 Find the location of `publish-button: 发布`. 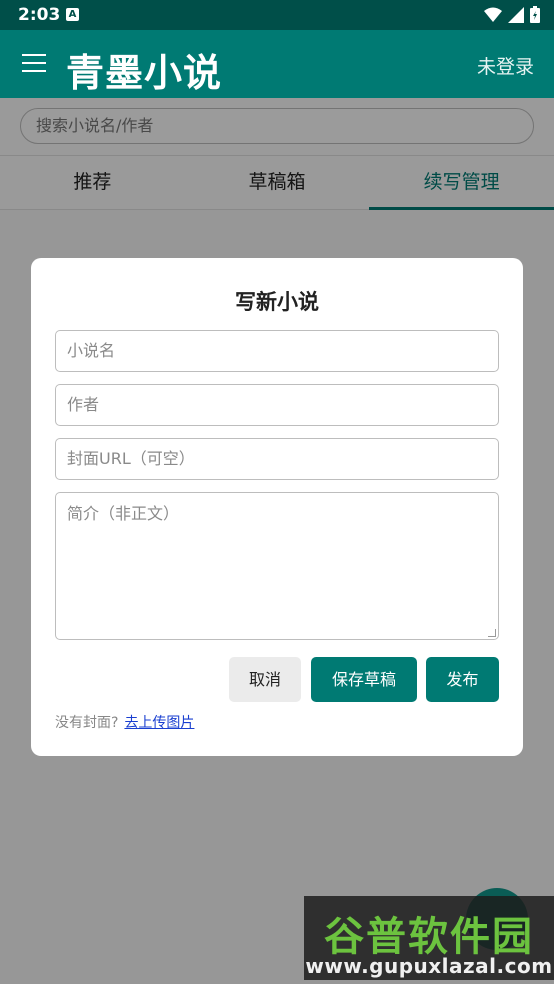

publish-button: 发布 is located at coordinates (462, 679).